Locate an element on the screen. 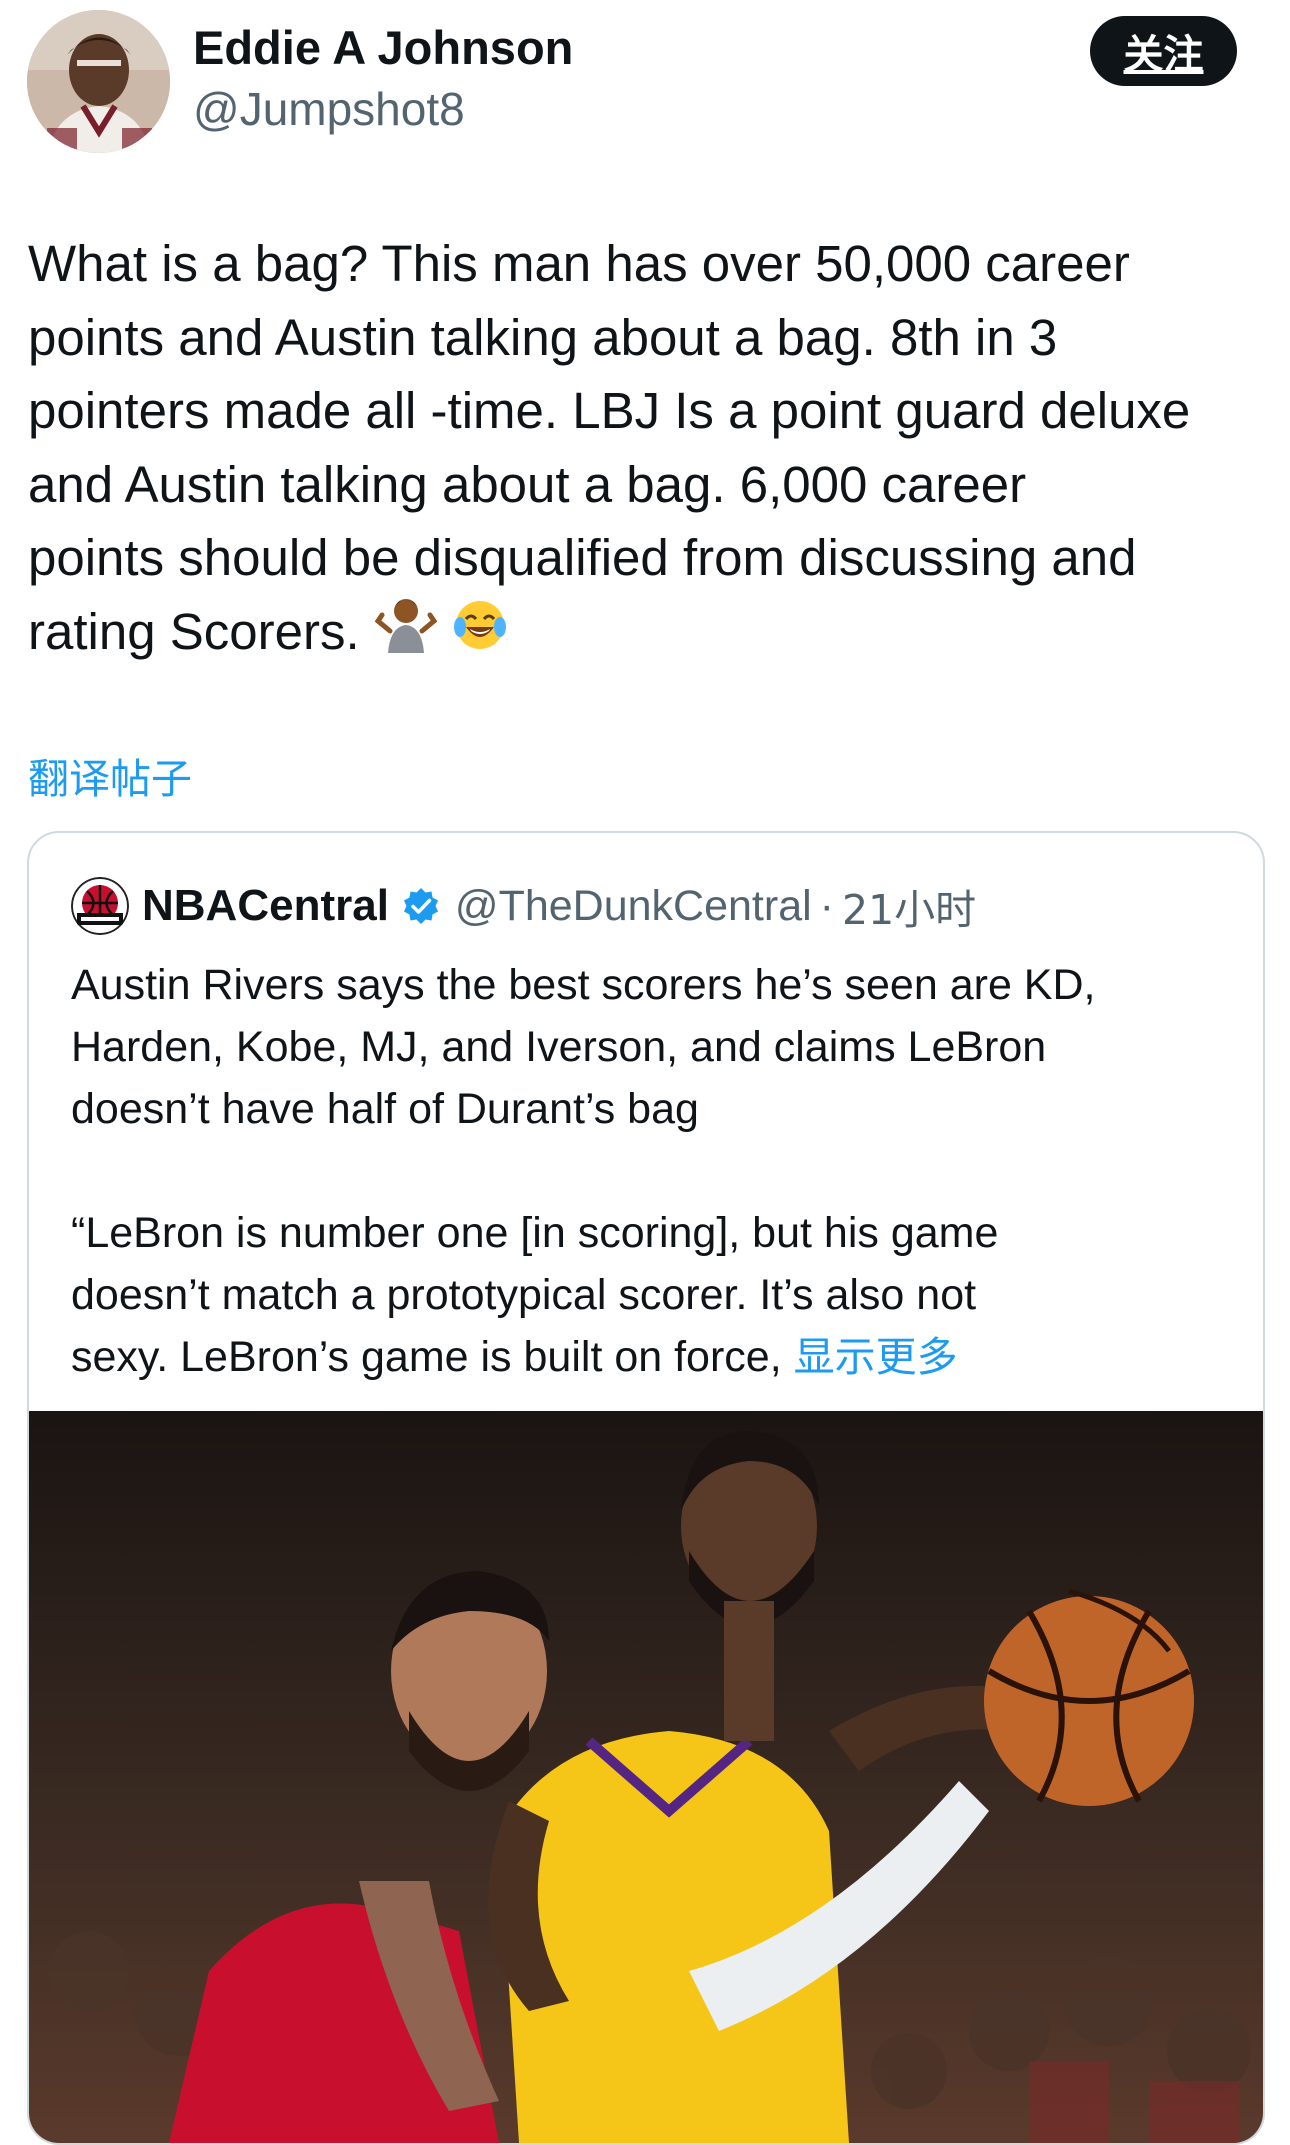  show-more-link: 显示更多 is located at coordinates (876, 1357).